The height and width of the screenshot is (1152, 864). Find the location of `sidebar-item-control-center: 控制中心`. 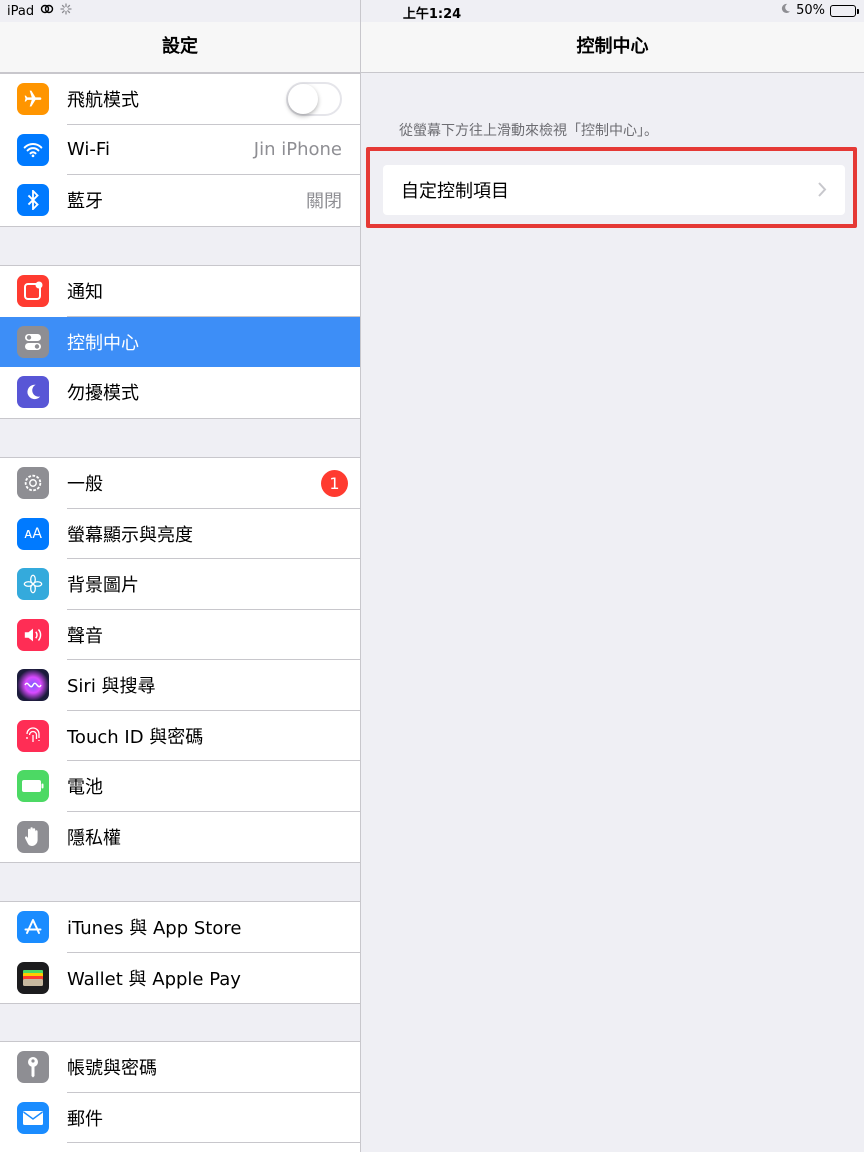

sidebar-item-control-center: 控制中心 is located at coordinates (180, 341).